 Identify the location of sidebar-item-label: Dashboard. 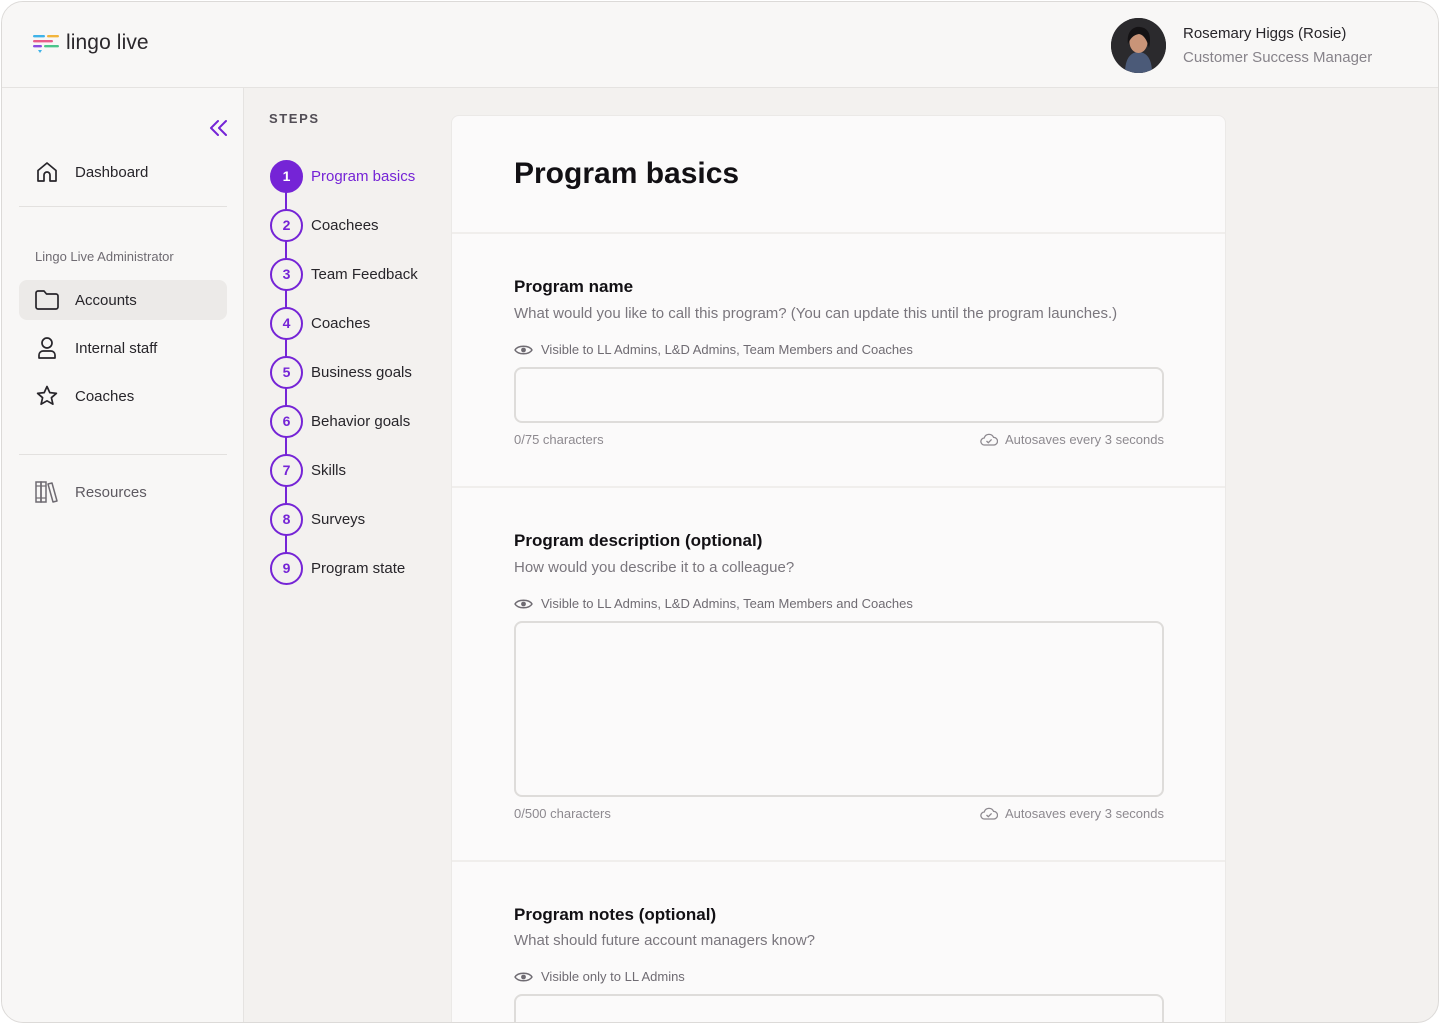
(112, 172).